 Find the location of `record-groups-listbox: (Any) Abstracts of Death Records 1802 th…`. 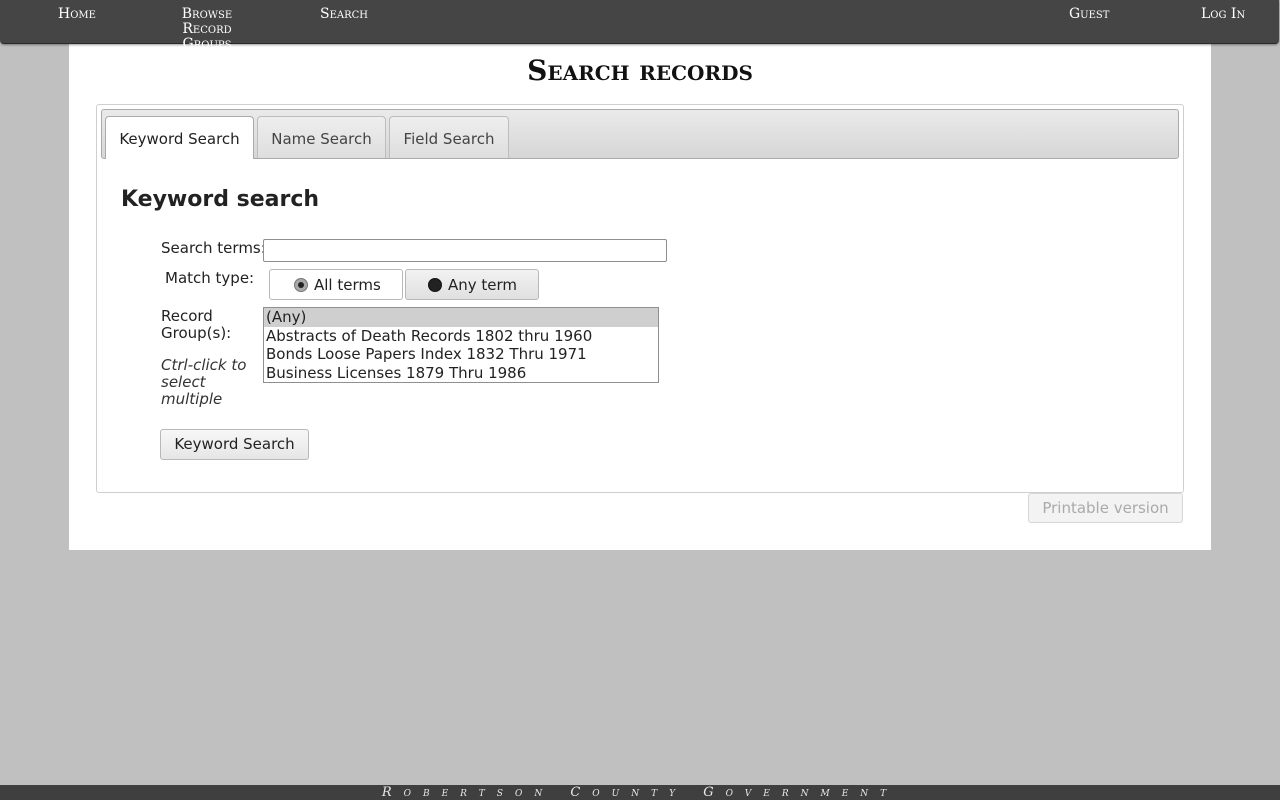

record-groups-listbox: (Any) Abstracts of Death Records 1802 th… is located at coordinates (461, 345).